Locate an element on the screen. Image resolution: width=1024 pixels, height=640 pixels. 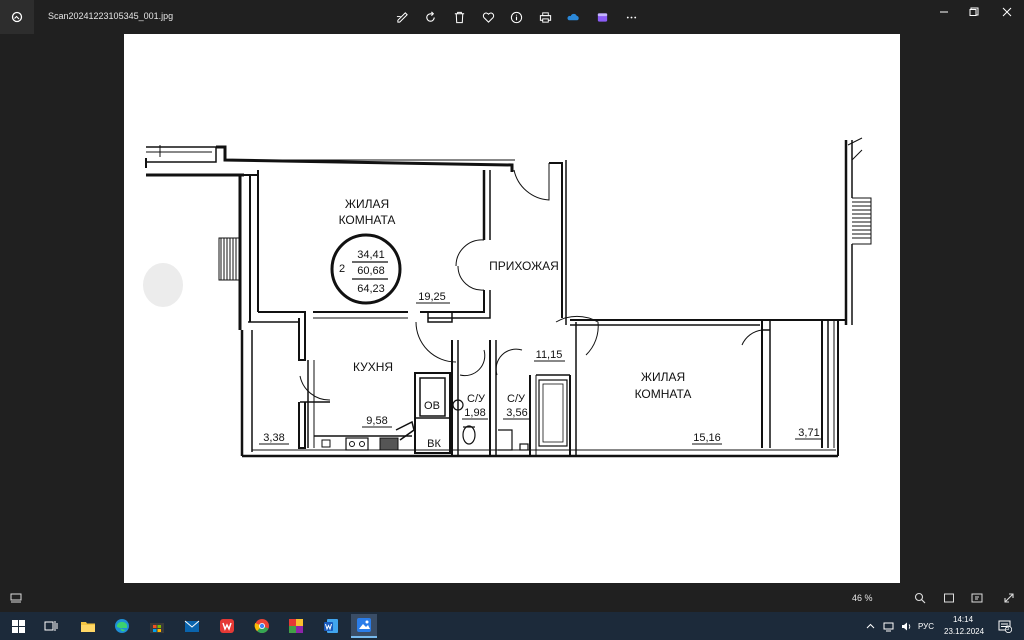
room1-title-line1: ЖИЛАЯ is located at coordinates (367, 204).